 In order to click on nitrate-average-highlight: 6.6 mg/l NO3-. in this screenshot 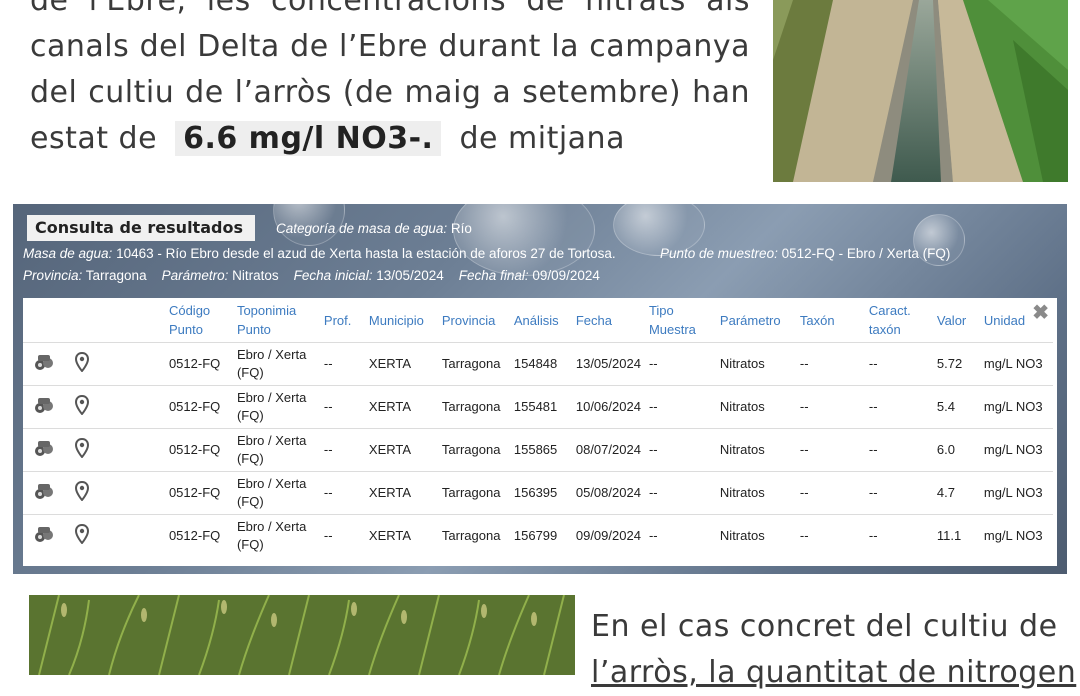, I will do `click(308, 138)`.